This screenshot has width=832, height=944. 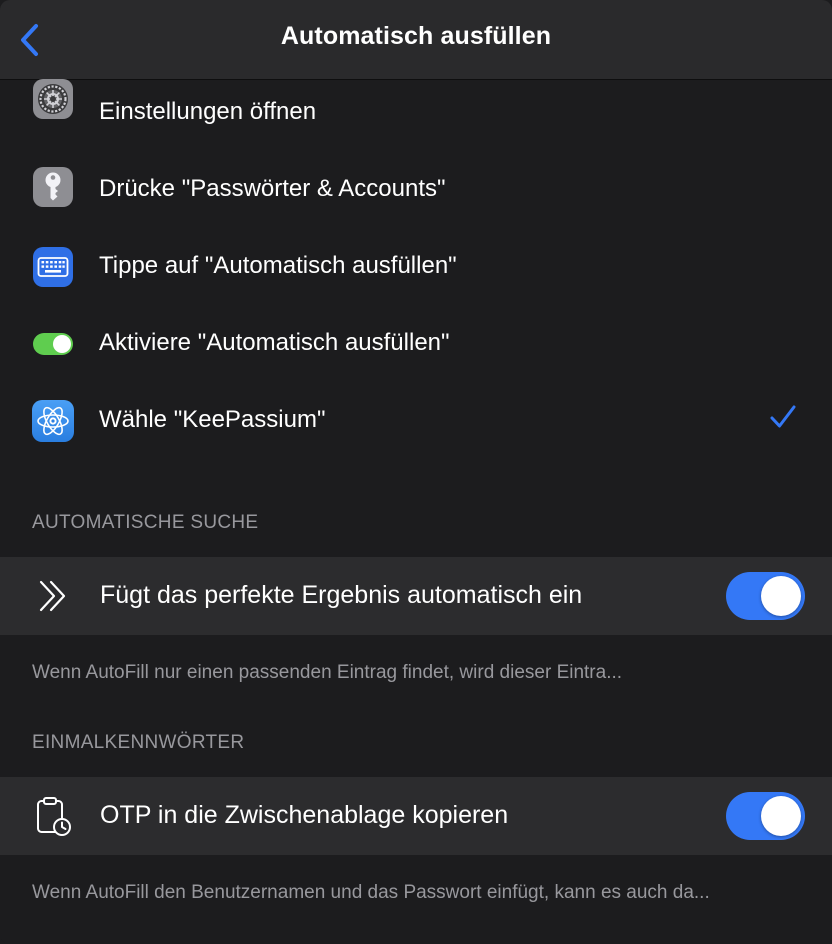 I want to click on toggle-switch-icon, so click(x=53, y=344).